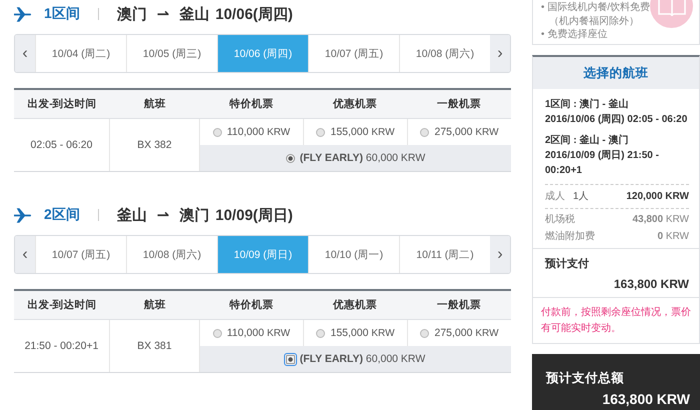 This screenshot has width=700, height=410. I want to click on fee-amount: 43,800 KRW, so click(660, 219).